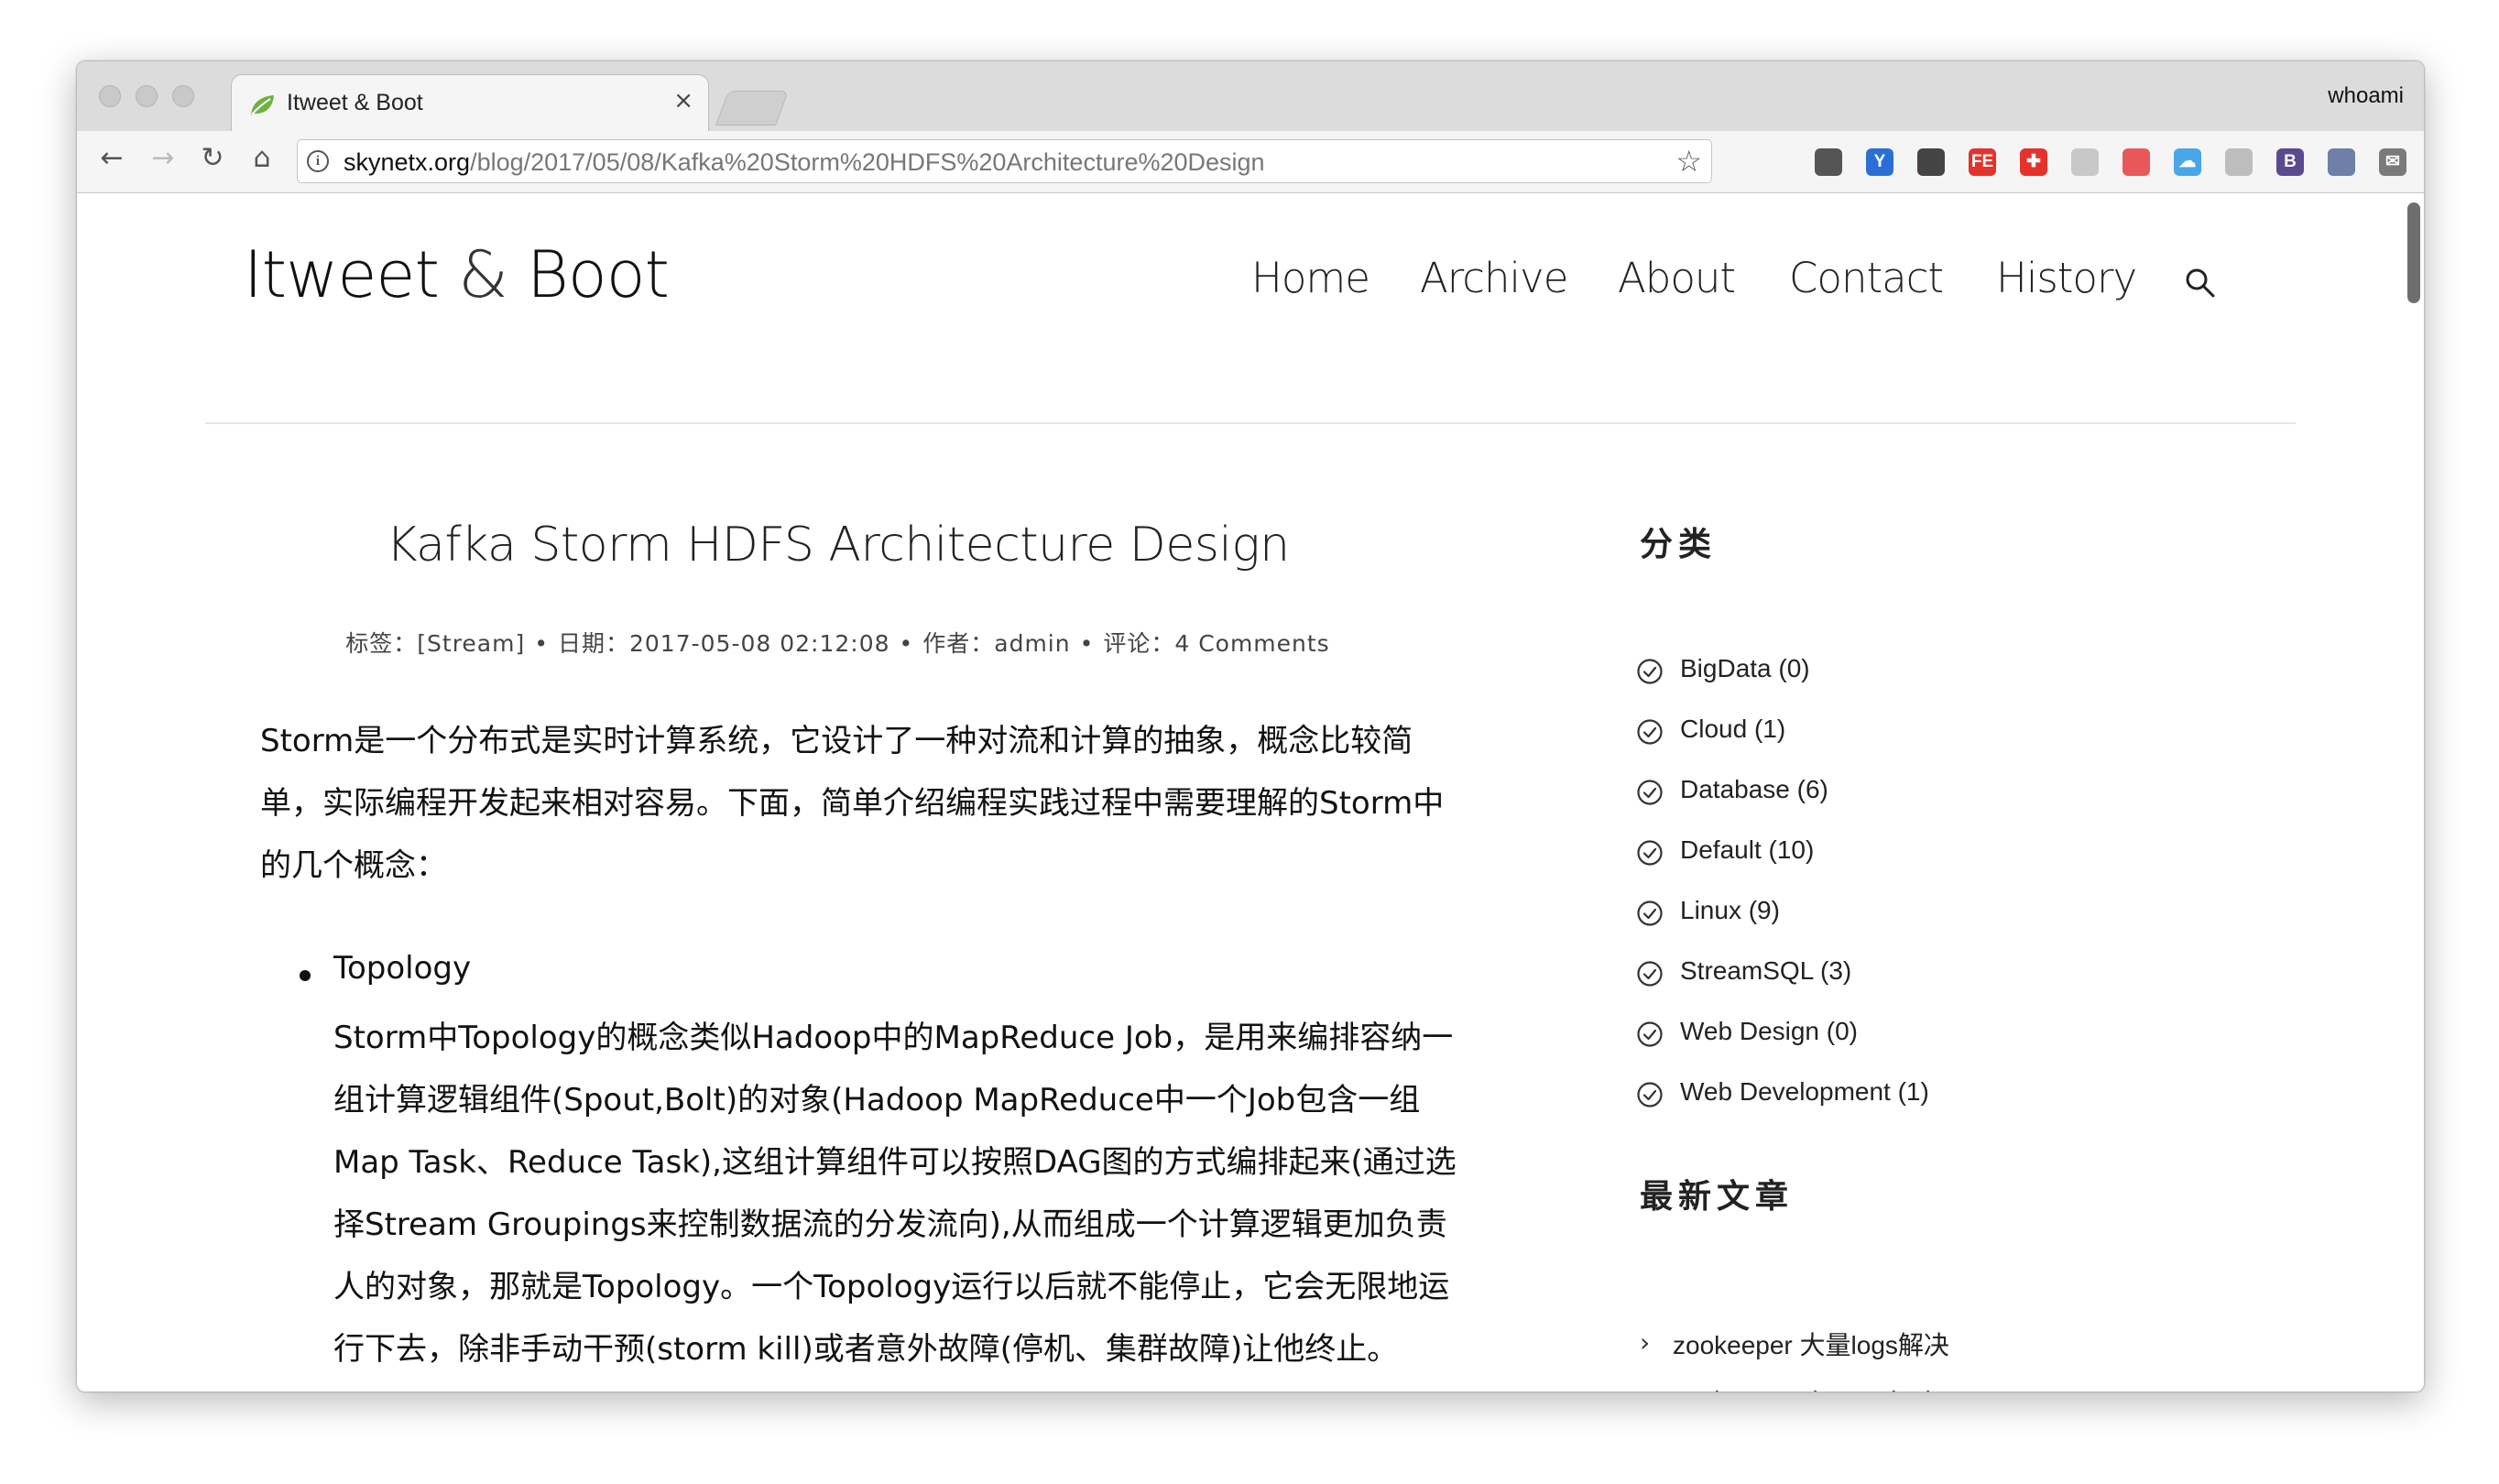  I want to click on active-tab: Itweet & Boot ×, so click(470, 102).